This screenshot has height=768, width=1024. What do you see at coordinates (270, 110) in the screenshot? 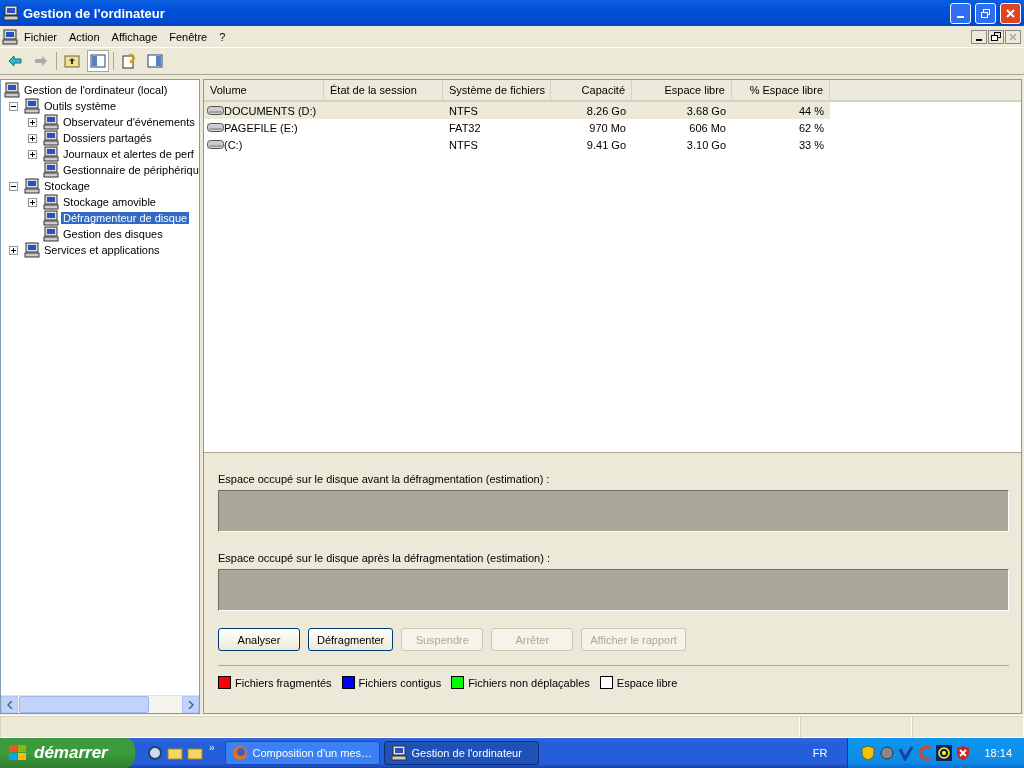
I see `table-cell: DOCUMENTS (D:)` at bounding box center [270, 110].